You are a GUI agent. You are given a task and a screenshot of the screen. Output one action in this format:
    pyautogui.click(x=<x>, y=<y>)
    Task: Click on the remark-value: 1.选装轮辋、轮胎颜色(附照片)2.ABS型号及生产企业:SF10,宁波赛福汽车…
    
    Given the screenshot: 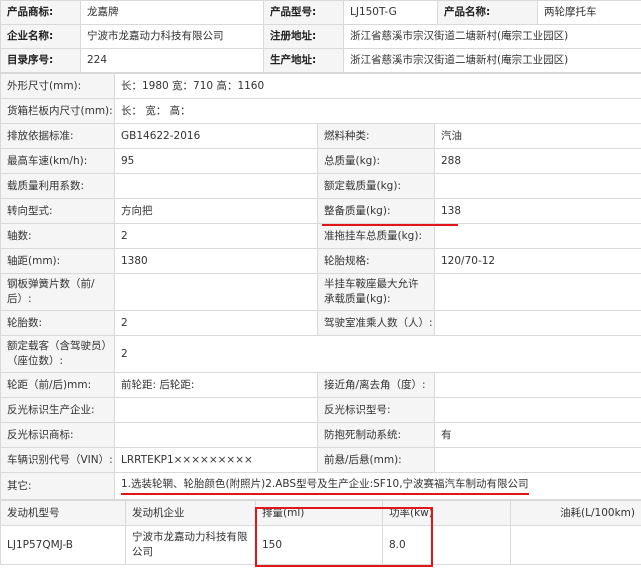 What is the action you would take?
    pyautogui.click(x=325, y=486)
    